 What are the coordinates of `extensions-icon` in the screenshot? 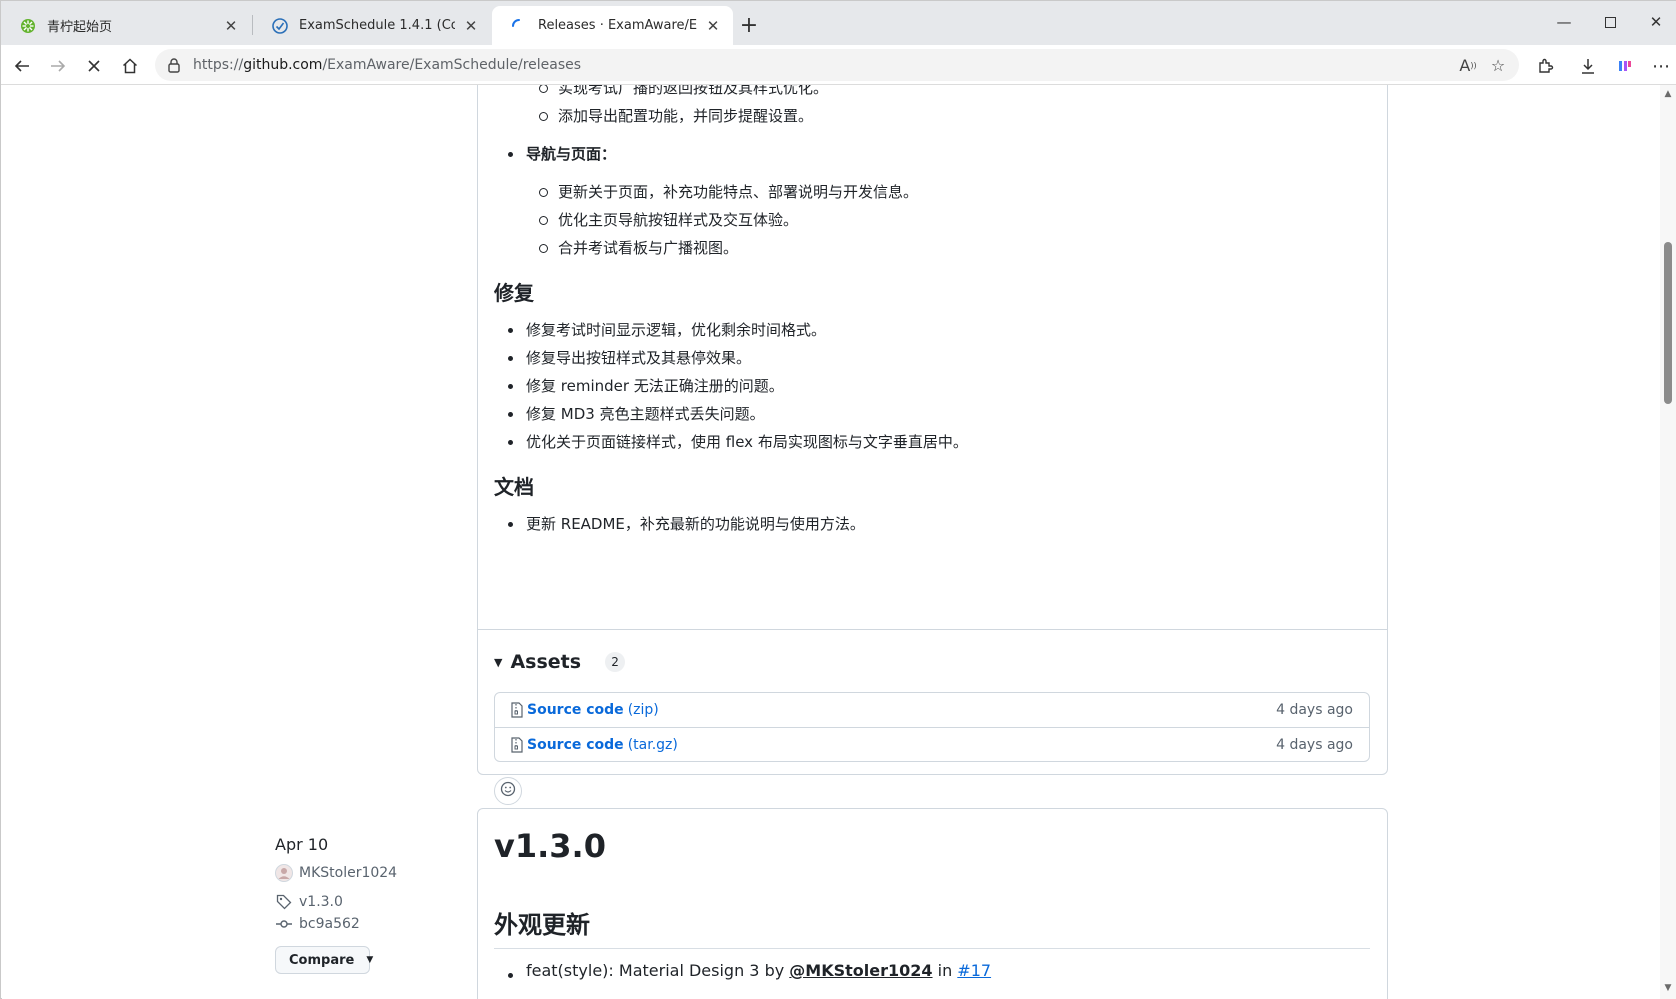 It's located at (1546, 66).